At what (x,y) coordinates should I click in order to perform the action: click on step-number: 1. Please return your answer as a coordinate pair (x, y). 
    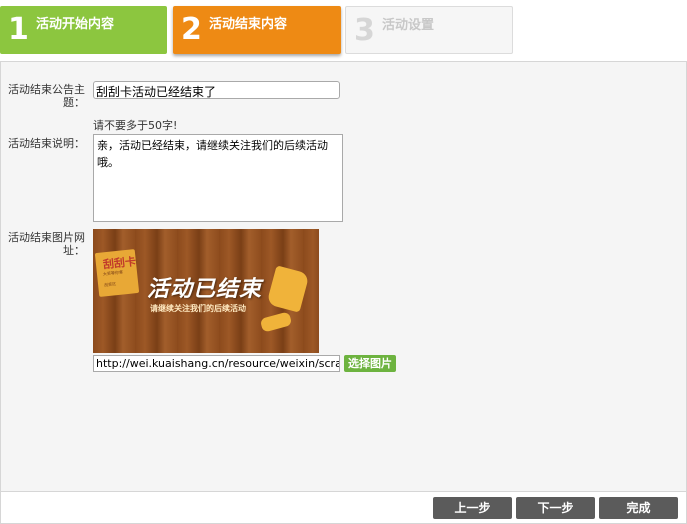
    Looking at the image, I should click on (18, 29).